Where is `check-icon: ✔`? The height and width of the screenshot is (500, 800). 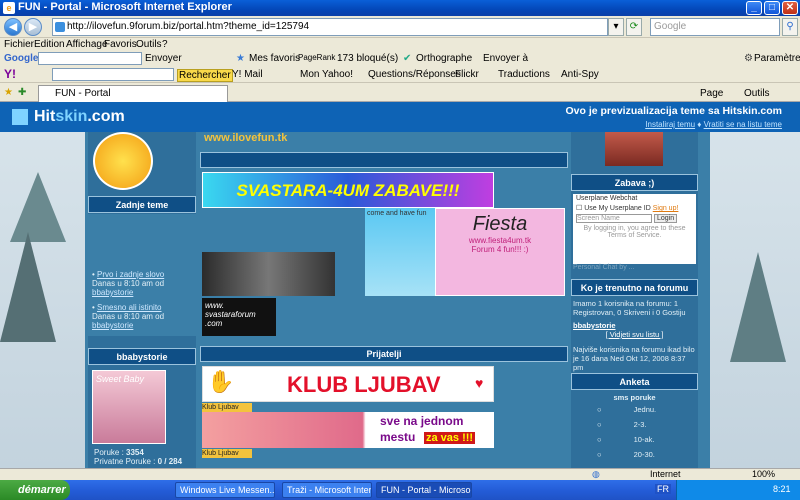 check-icon: ✔ is located at coordinates (407, 58).